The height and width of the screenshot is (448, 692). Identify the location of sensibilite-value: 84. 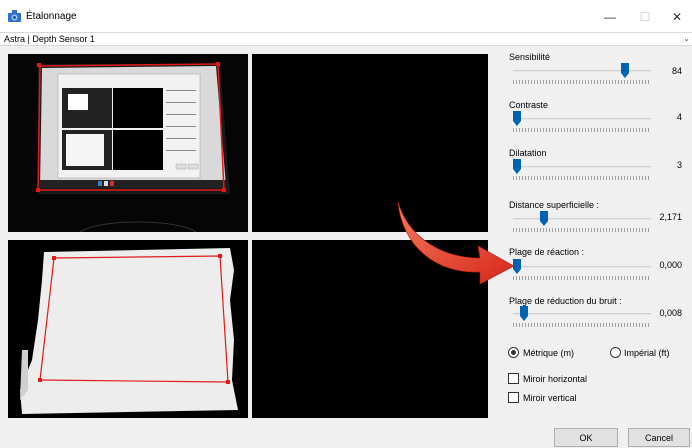
(676, 71).